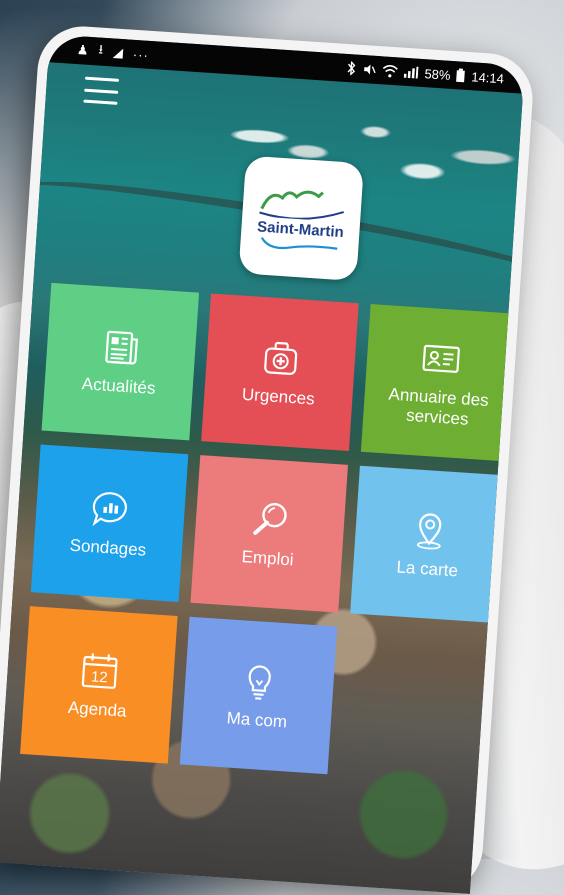  Describe the element at coordinates (83, 50) in the screenshot. I see `notification-icon: ♟` at that location.